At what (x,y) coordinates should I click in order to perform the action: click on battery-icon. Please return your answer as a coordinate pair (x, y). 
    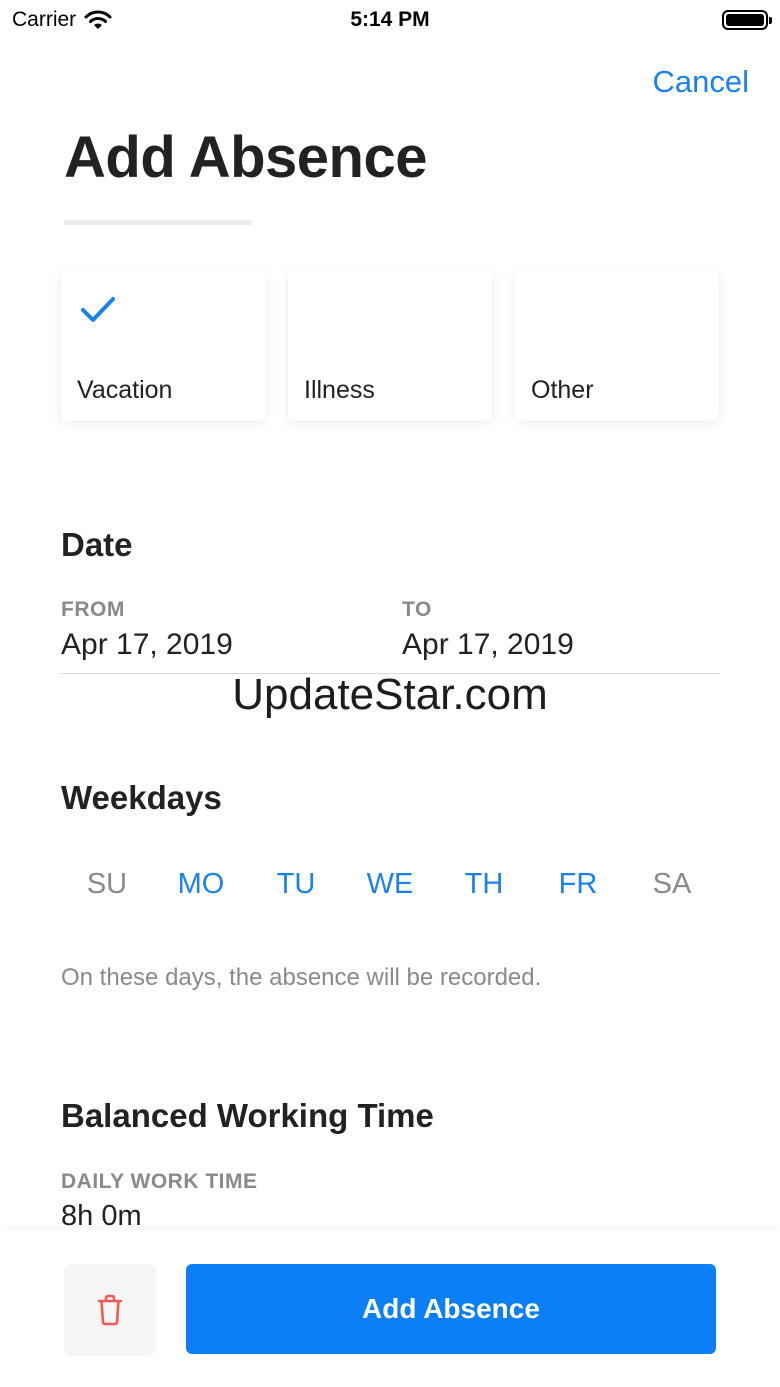
    Looking at the image, I should click on (747, 20).